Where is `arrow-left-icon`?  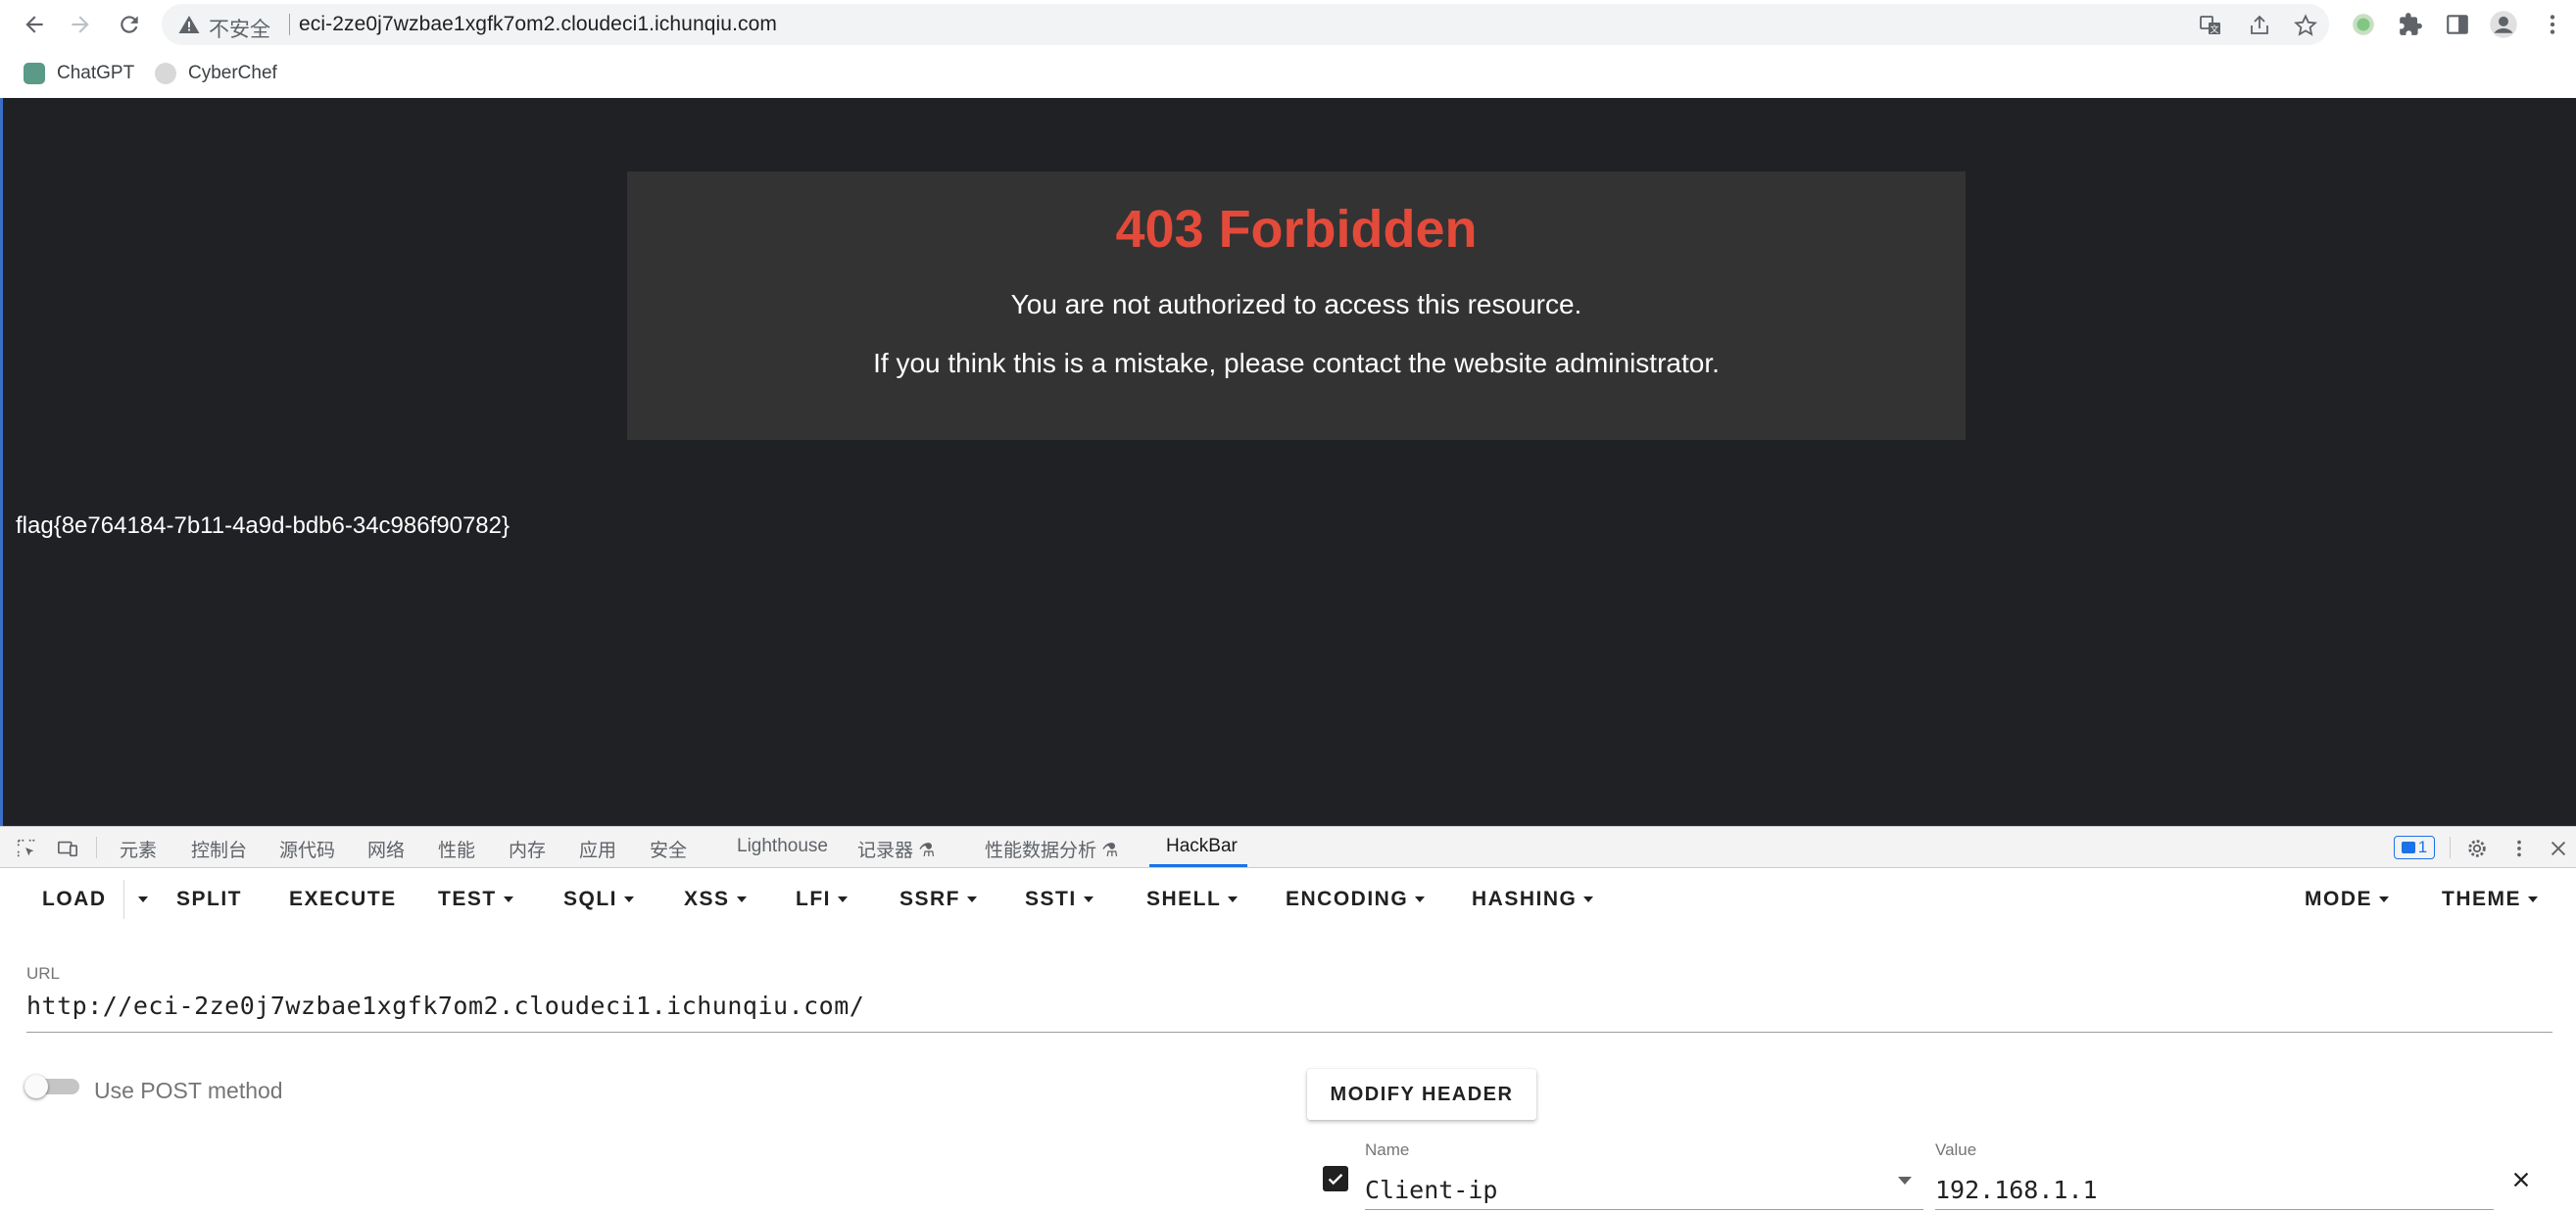 arrow-left-icon is located at coordinates (34, 25).